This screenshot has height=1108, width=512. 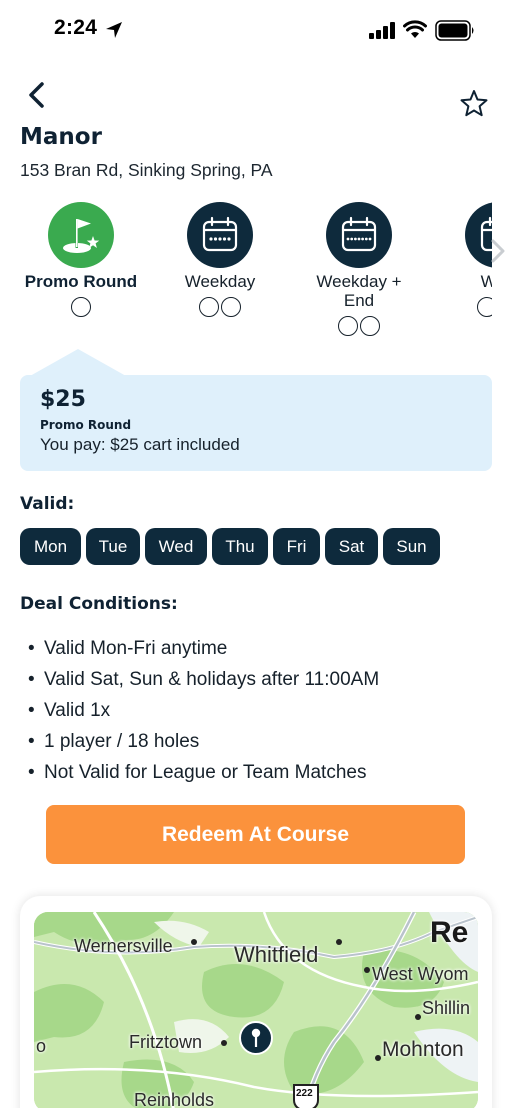 I want to click on deal-tab-weekday: Weekday, so click(x=220, y=258).